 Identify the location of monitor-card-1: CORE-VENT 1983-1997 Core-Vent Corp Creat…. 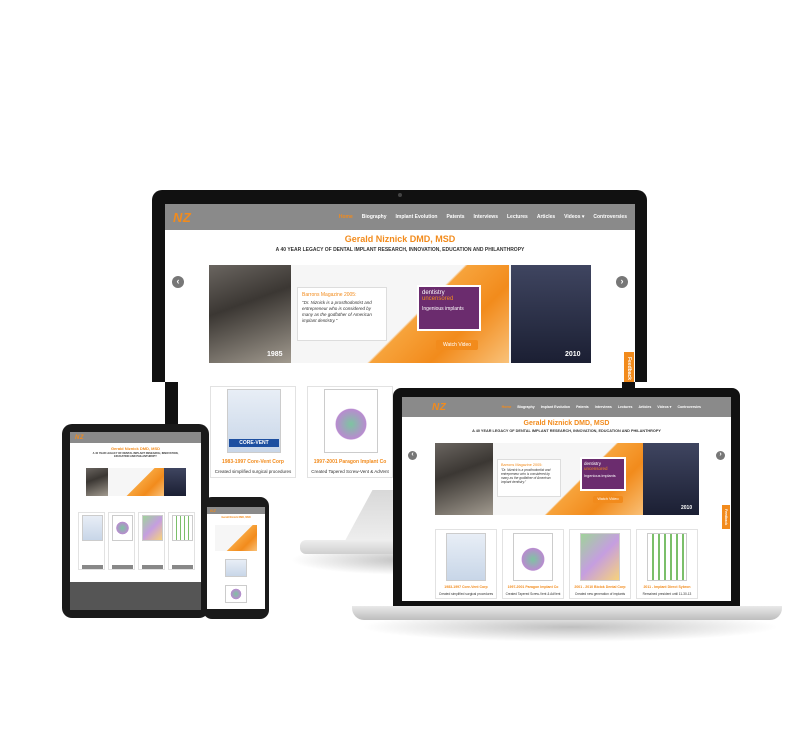
(253, 432).